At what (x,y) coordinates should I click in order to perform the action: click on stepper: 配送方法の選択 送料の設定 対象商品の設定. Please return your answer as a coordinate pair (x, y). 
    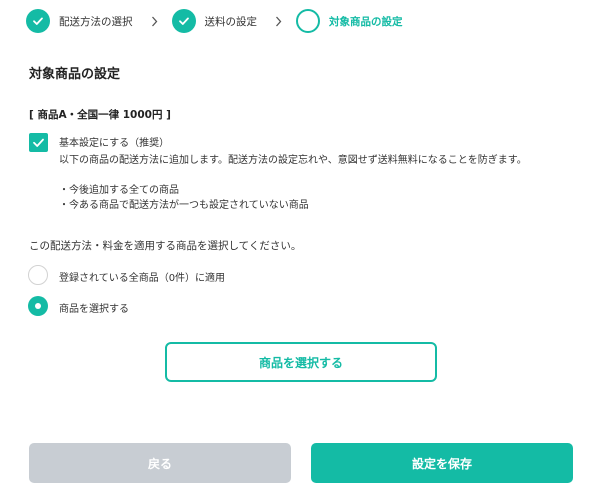
    Looking at the image, I should click on (214, 21).